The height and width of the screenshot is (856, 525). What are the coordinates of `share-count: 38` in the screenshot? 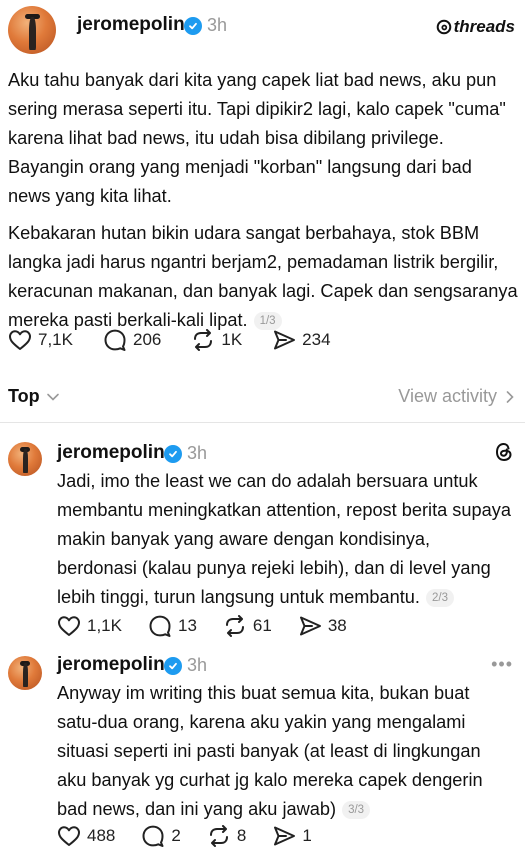 It's located at (337, 625).